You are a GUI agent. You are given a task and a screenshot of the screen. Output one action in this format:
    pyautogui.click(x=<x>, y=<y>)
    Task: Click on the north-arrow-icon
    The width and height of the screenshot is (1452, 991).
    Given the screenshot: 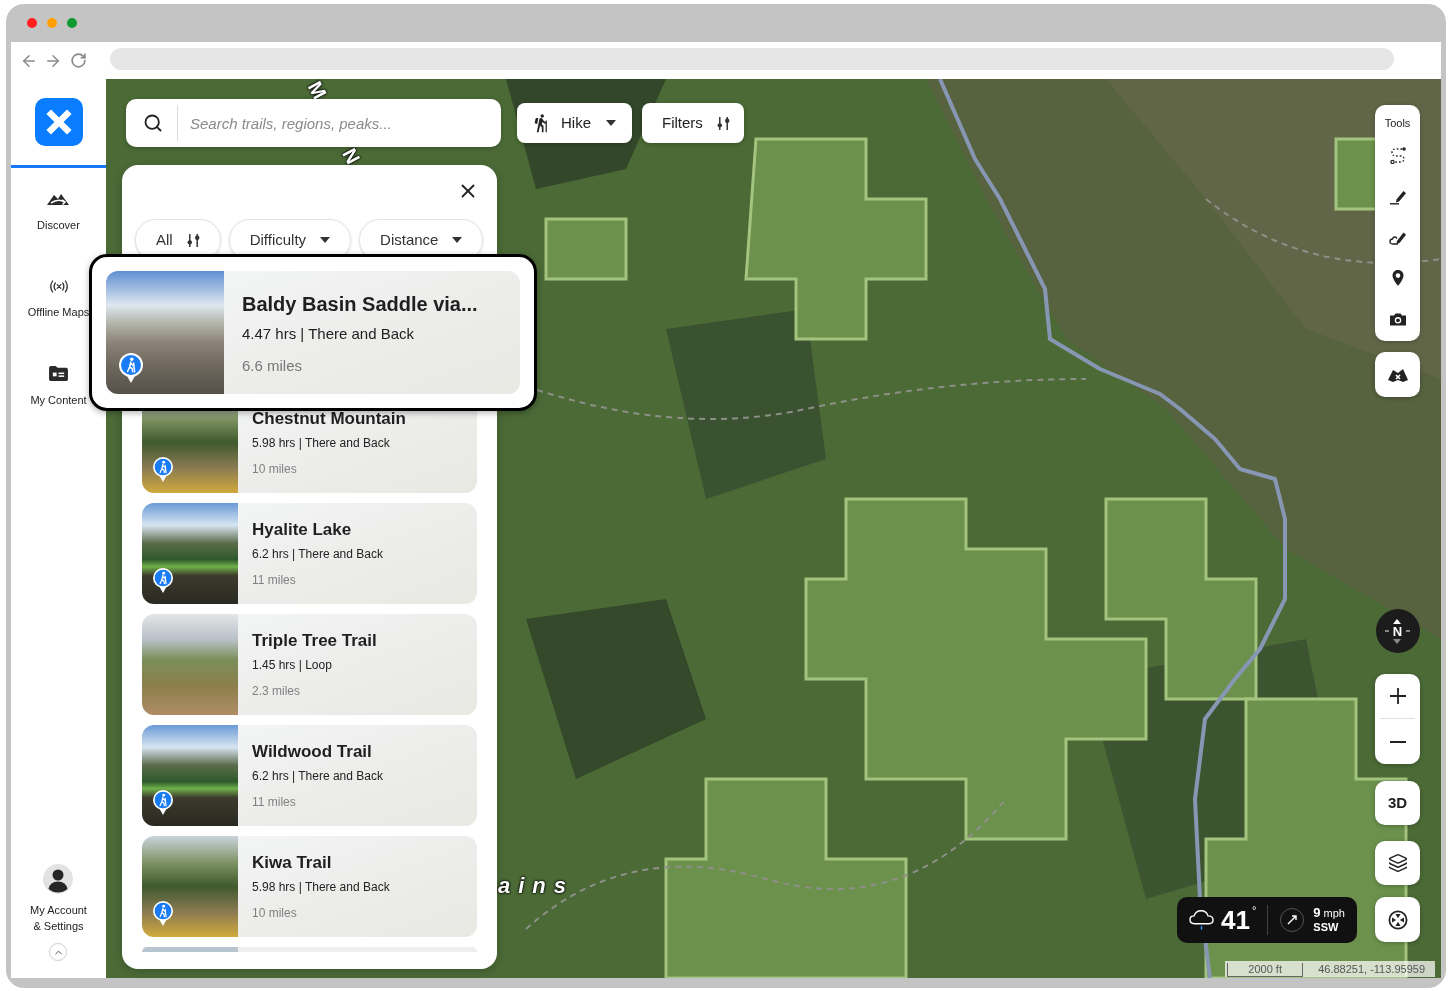 What is the action you would take?
    pyautogui.click(x=1397, y=621)
    